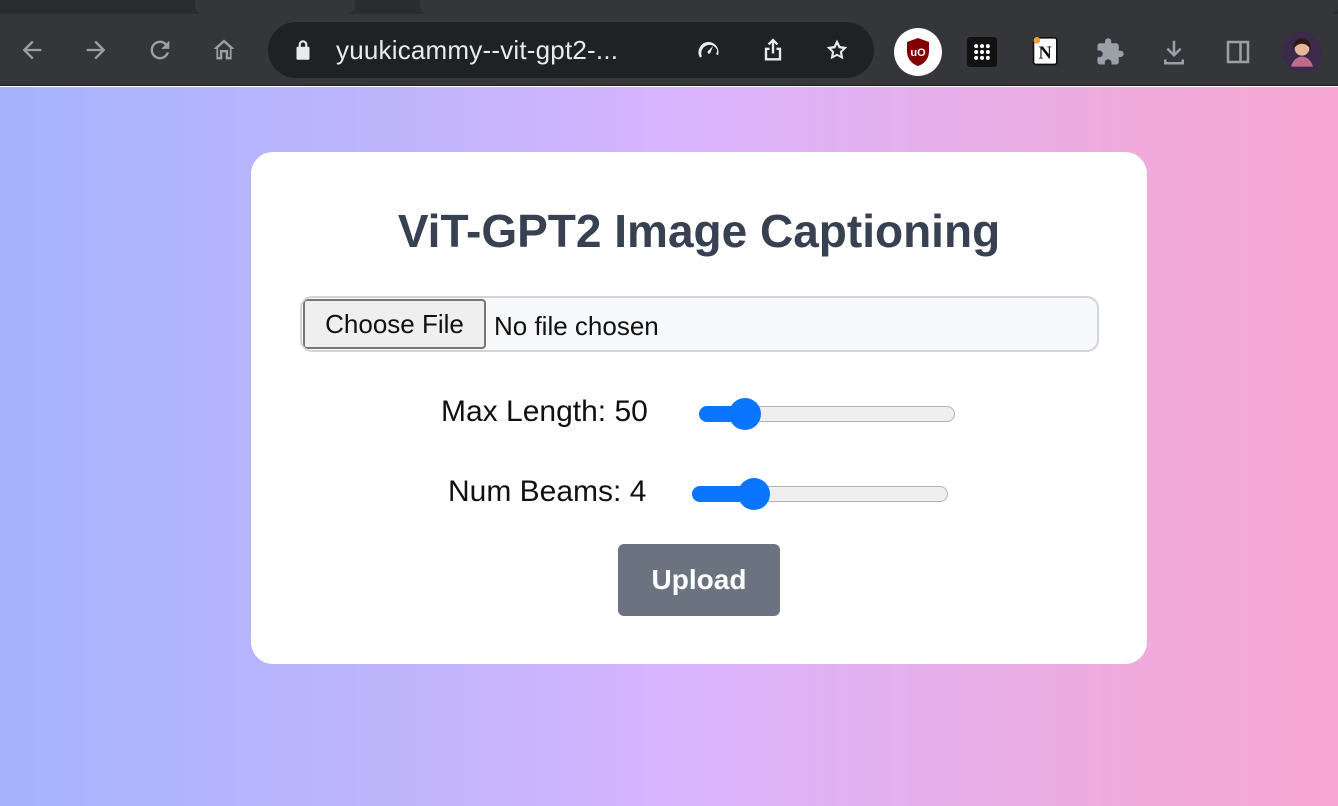 This screenshot has width=1338, height=806. I want to click on num-beams-slider-thumb, so click(753, 494).